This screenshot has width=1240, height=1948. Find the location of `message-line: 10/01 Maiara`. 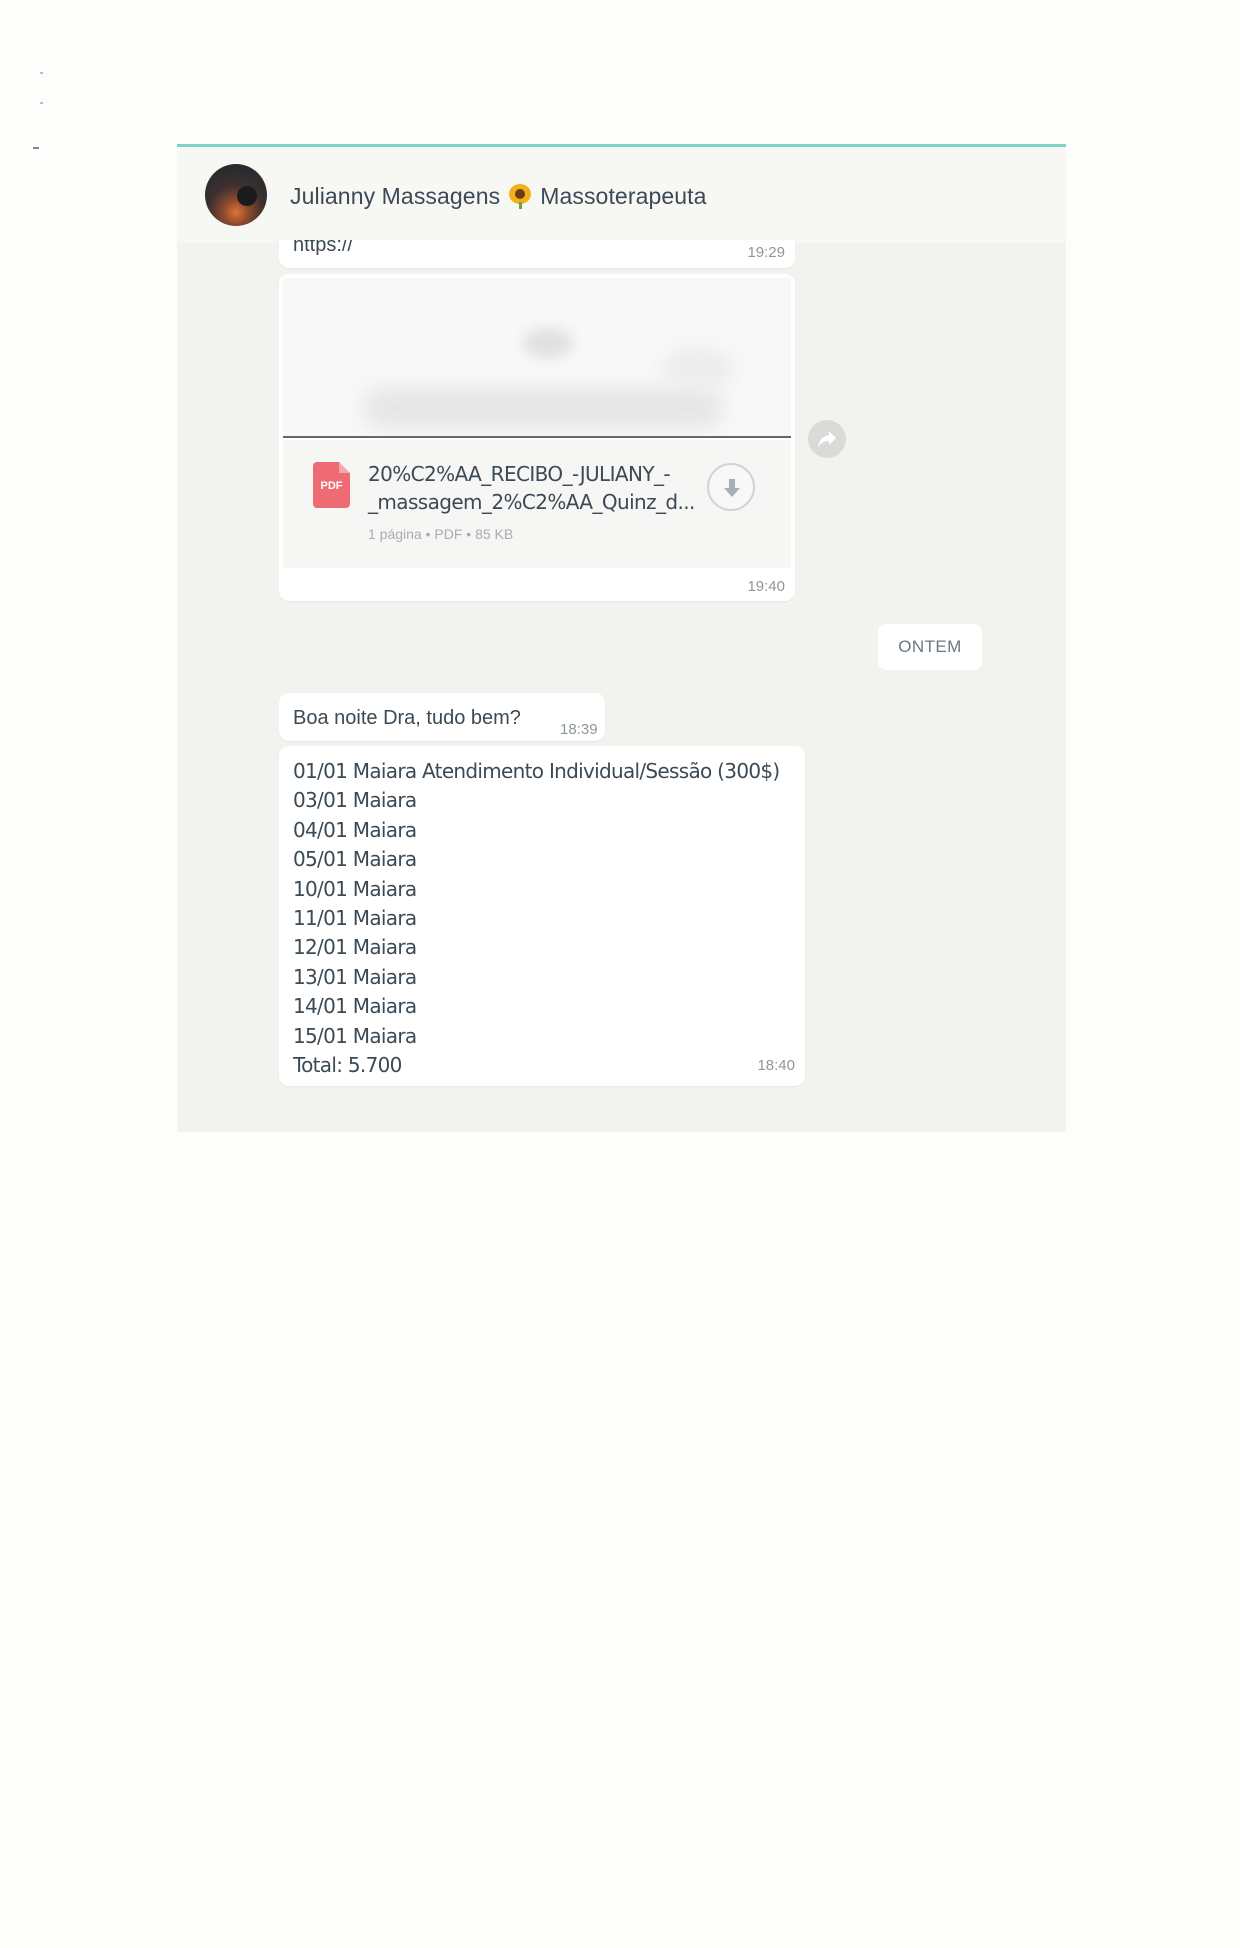

message-line: 10/01 Maiara is located at coordinates (355, 888).